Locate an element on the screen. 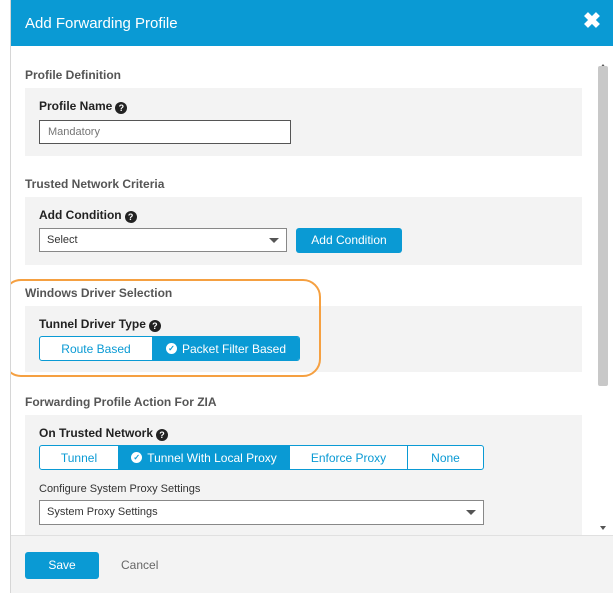  system-proxy-settings-select: System Proxy Settings is located at coordinates (261, 512).